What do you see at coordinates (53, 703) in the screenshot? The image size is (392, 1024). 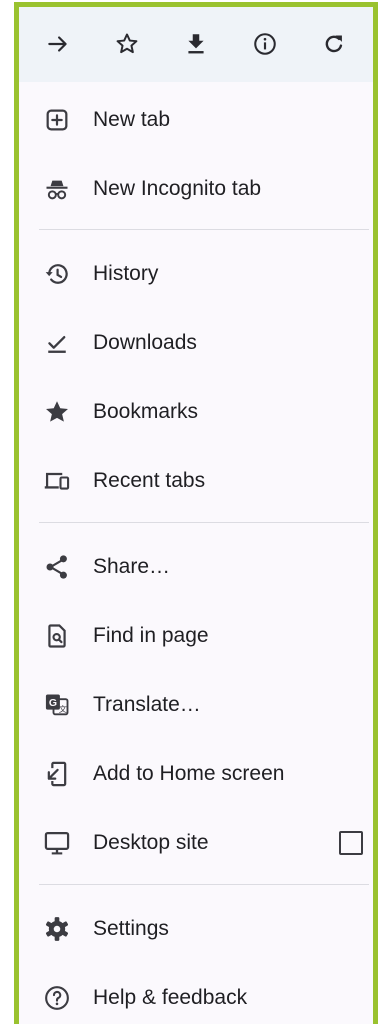 I see `svg-text: G` at bounding box center [53, 703].